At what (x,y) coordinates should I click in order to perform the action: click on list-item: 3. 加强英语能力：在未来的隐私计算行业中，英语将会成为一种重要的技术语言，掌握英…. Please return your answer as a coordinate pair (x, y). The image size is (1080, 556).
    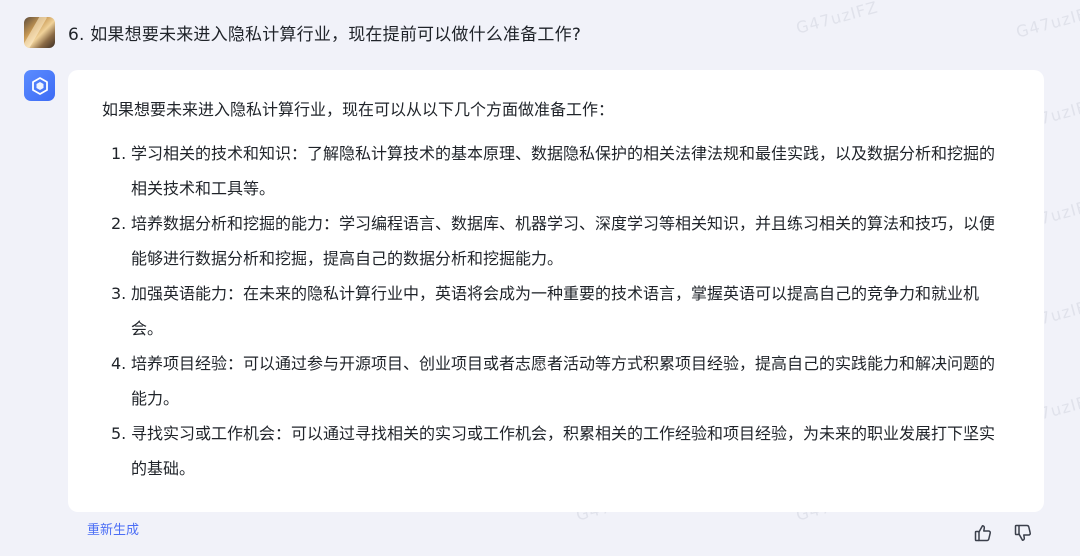
    Looking at the image, I should click on (556, 311).